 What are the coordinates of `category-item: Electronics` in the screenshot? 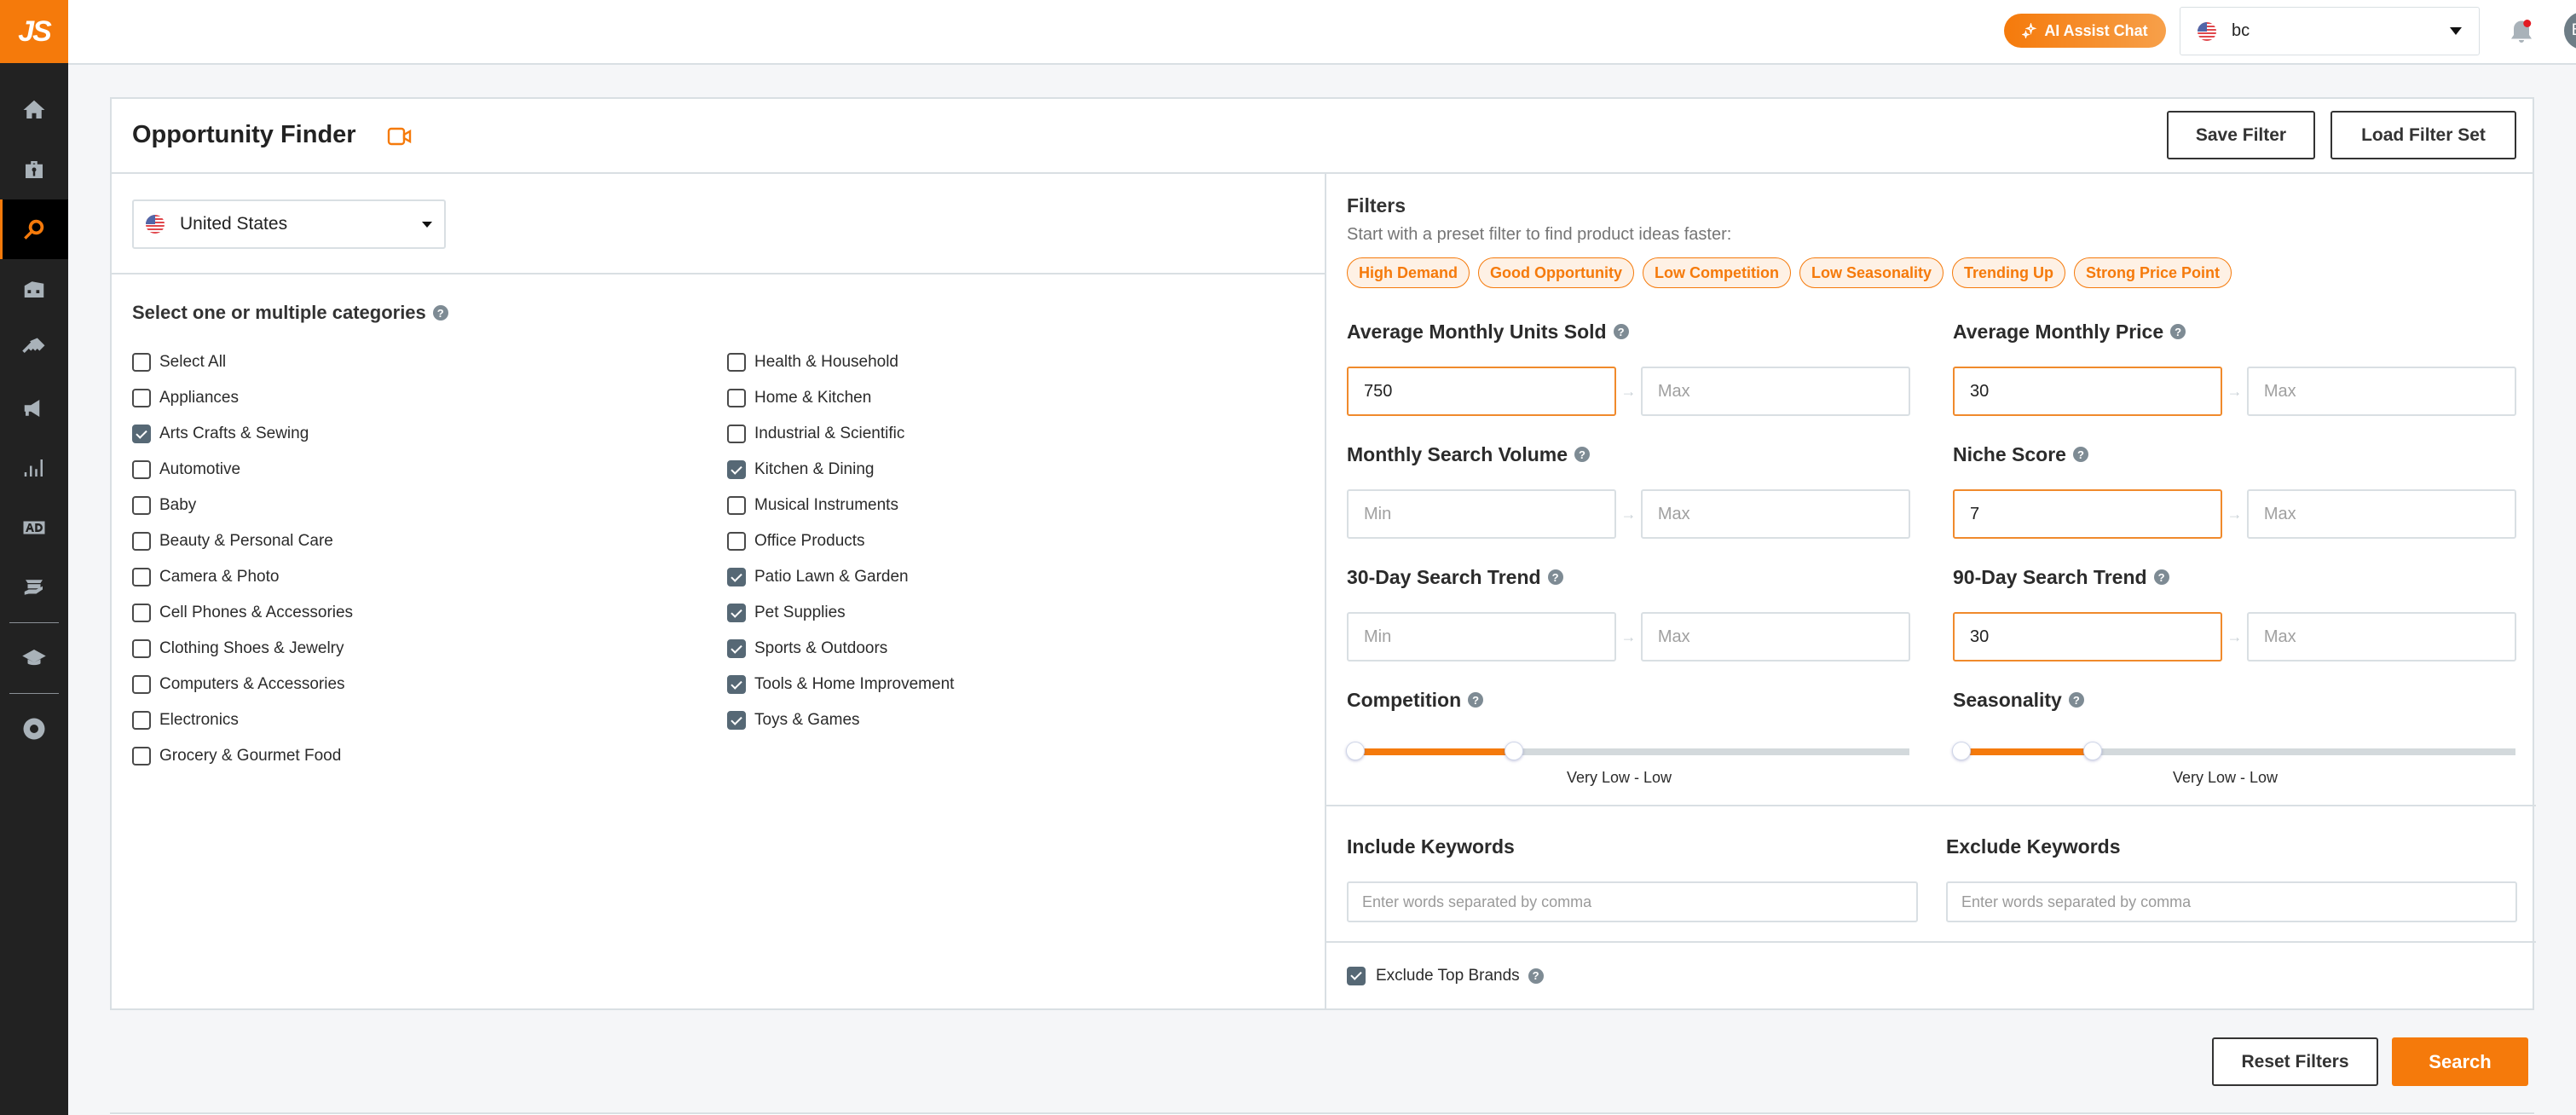 It's located at (242, 720).